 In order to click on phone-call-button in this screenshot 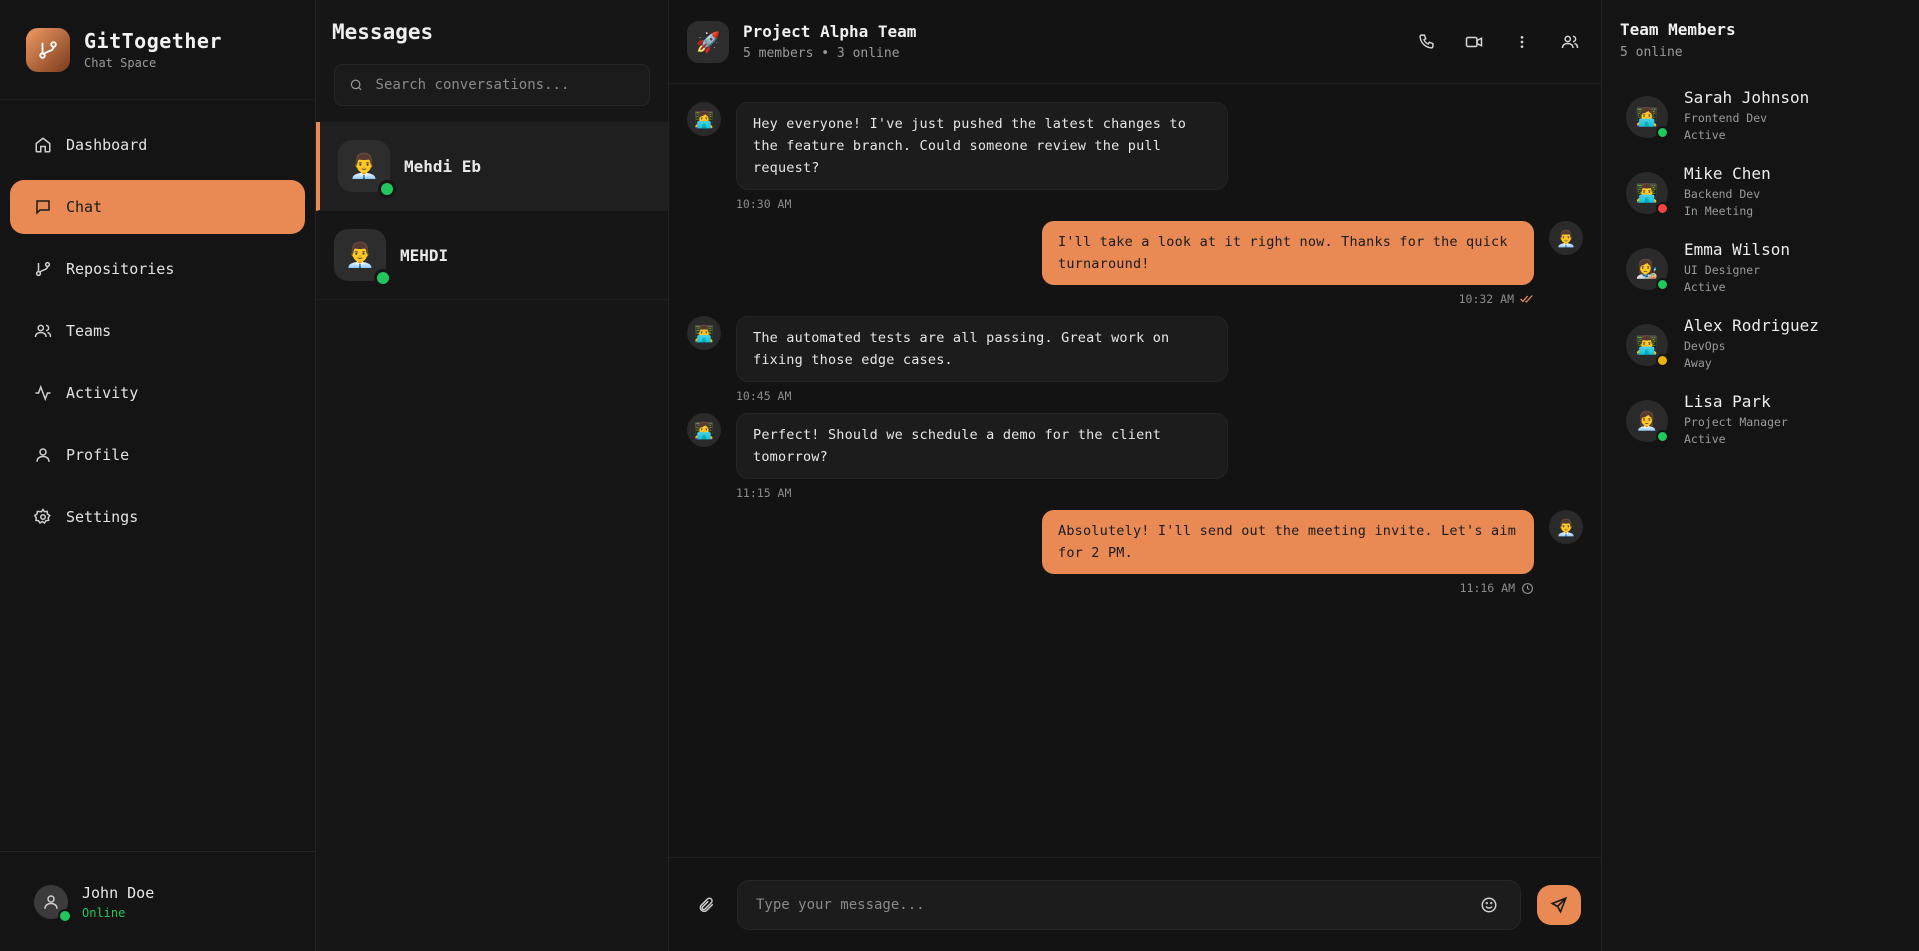, I will do `click(1426, 42)`.